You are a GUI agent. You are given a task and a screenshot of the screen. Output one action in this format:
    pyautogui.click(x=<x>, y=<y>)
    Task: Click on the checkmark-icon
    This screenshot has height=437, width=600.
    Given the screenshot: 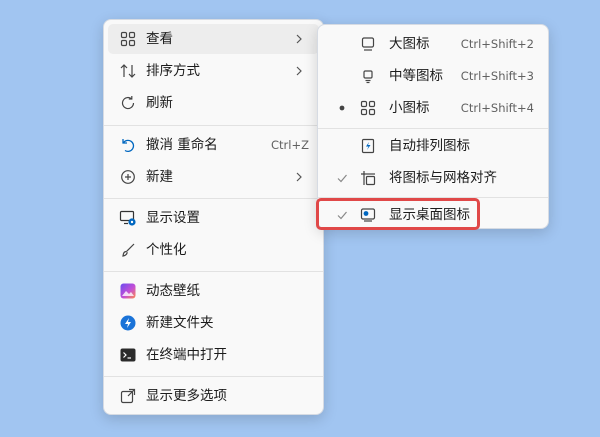 What is the action you would take?
    pyautogui.click(x=342, y=178)
    